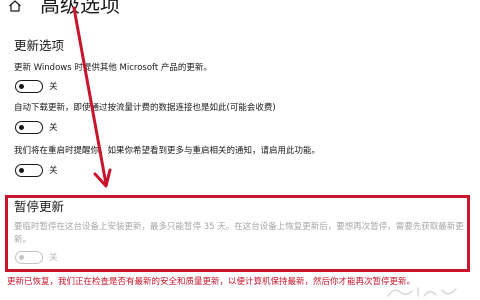 This screenshot has height=300, width=480. I want to click on update-options-heading: 更新选项, so click(39, 45).